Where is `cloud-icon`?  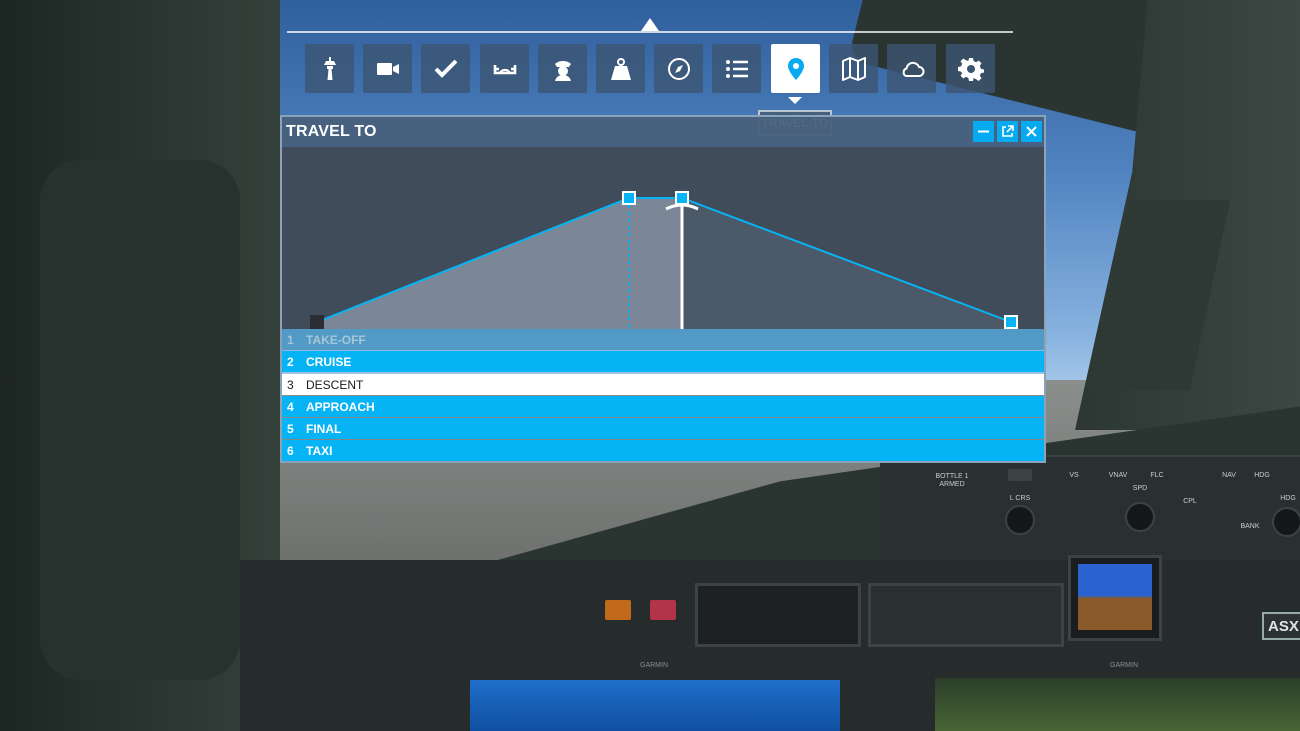
cloud-icon is located at coordinates (913, 69).